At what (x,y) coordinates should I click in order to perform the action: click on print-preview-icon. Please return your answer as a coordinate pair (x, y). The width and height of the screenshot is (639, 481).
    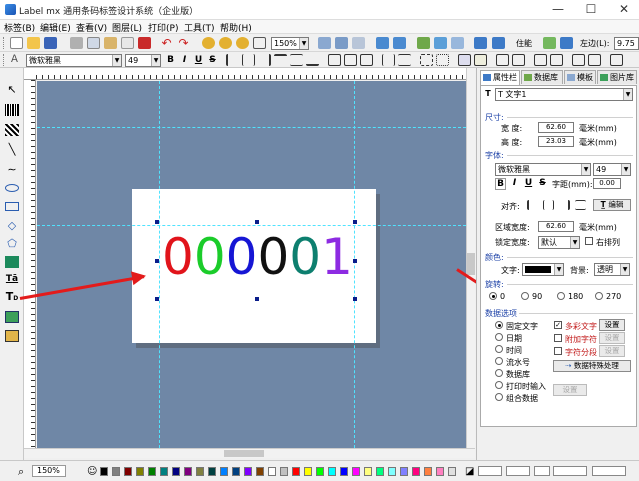
    Looking at the image, I should click on (324, 43).